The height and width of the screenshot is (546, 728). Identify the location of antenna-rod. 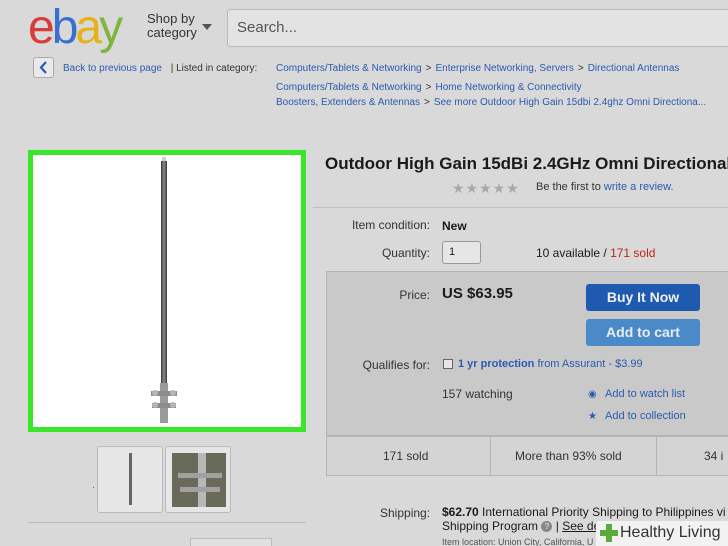
(164, 279).